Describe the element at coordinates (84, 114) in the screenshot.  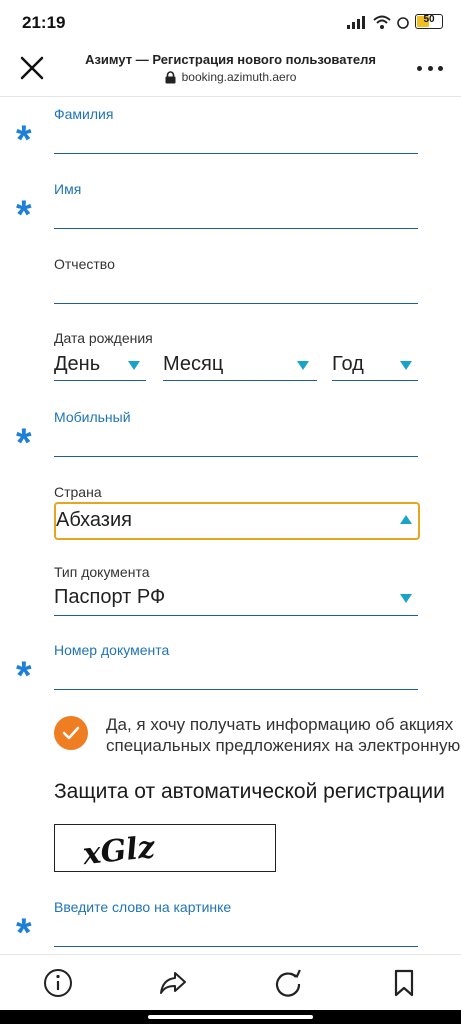
I see `surname-label: Фамилия` at that location.